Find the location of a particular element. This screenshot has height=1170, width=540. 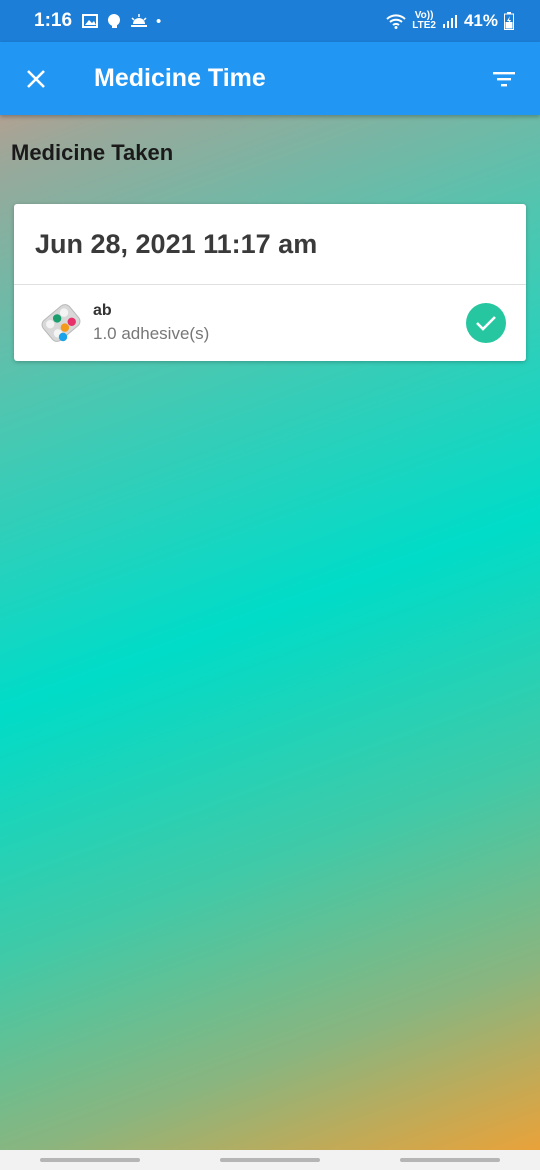

weather-icon is located at coordinates (139, 20).